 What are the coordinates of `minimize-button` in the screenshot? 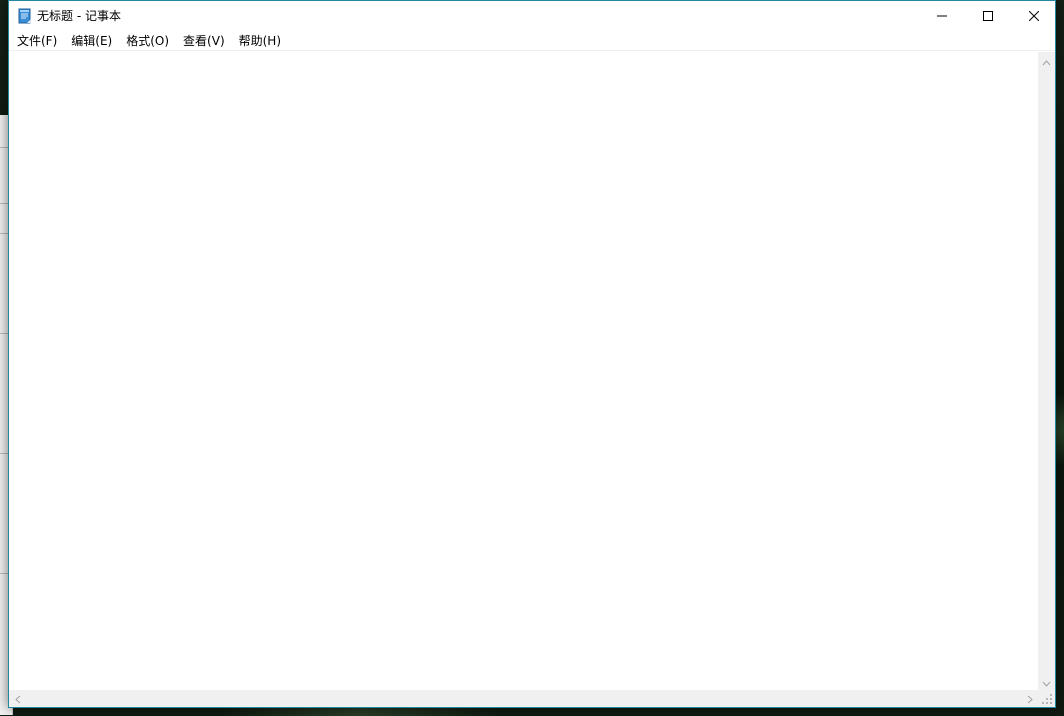 It's located at (942, 16).